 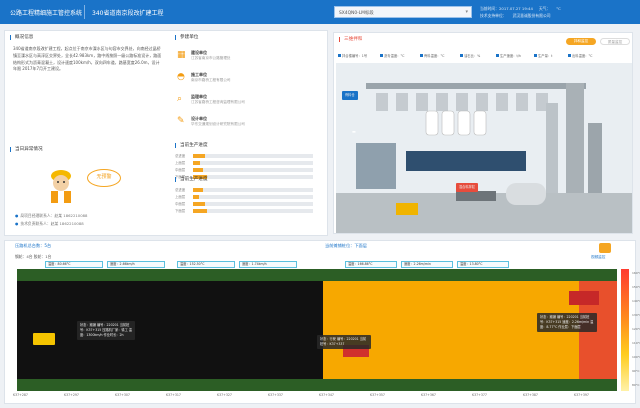 What do you see at coordinates (90, 224) in the screenshot?
I see `contact-2: ● 技术负责联系人：赵某 1862210088` at bounding box center [90, 224].